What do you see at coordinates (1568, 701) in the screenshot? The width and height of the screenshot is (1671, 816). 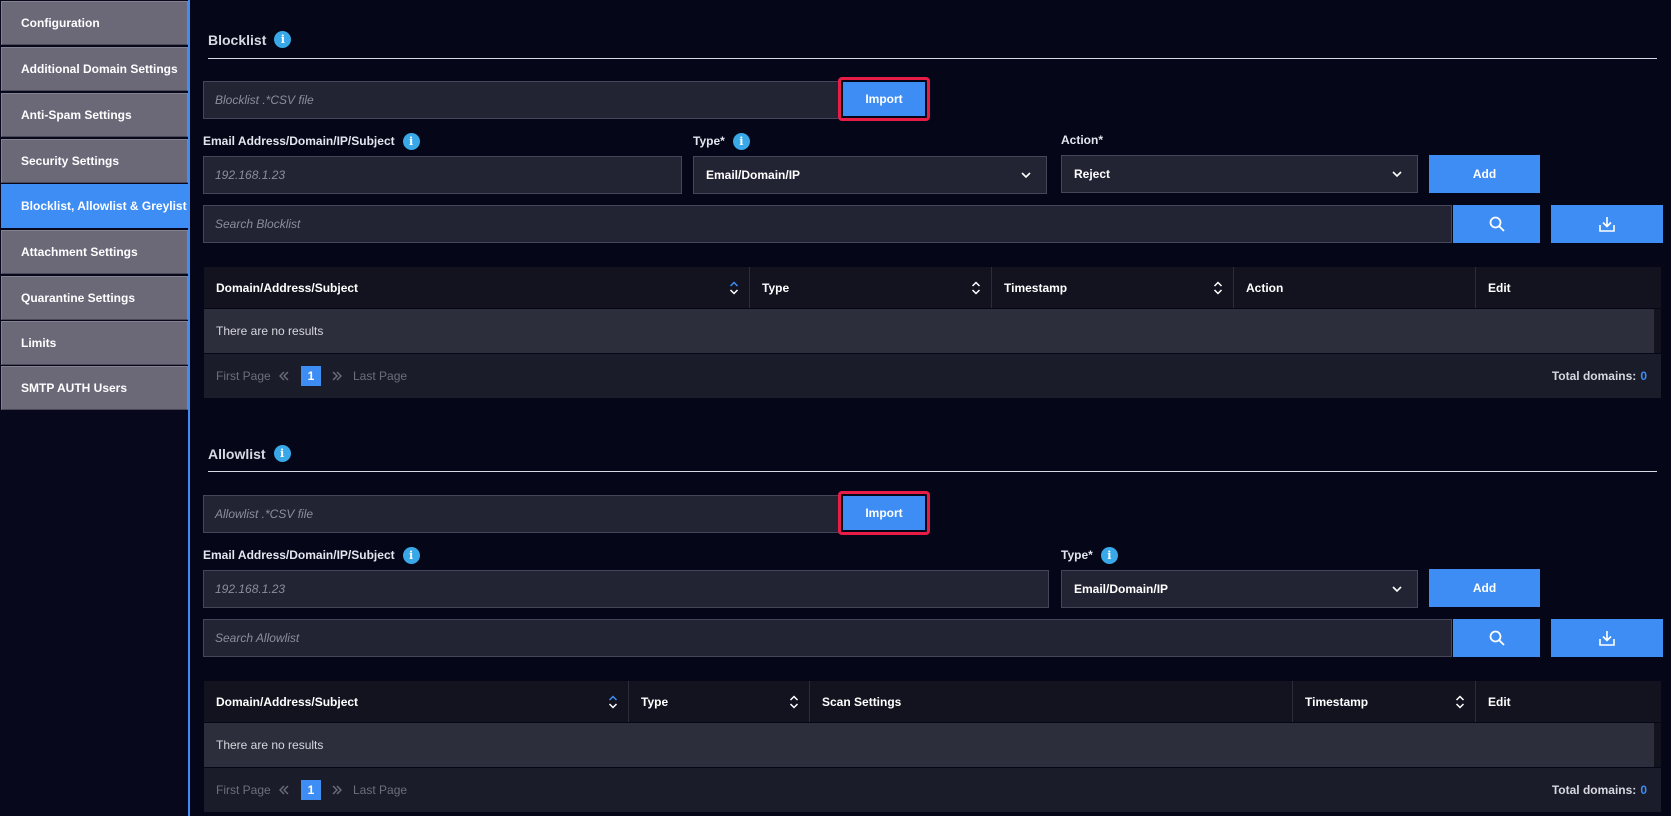 I see `column-edit: Edit` at bounding box center [1568, 701].